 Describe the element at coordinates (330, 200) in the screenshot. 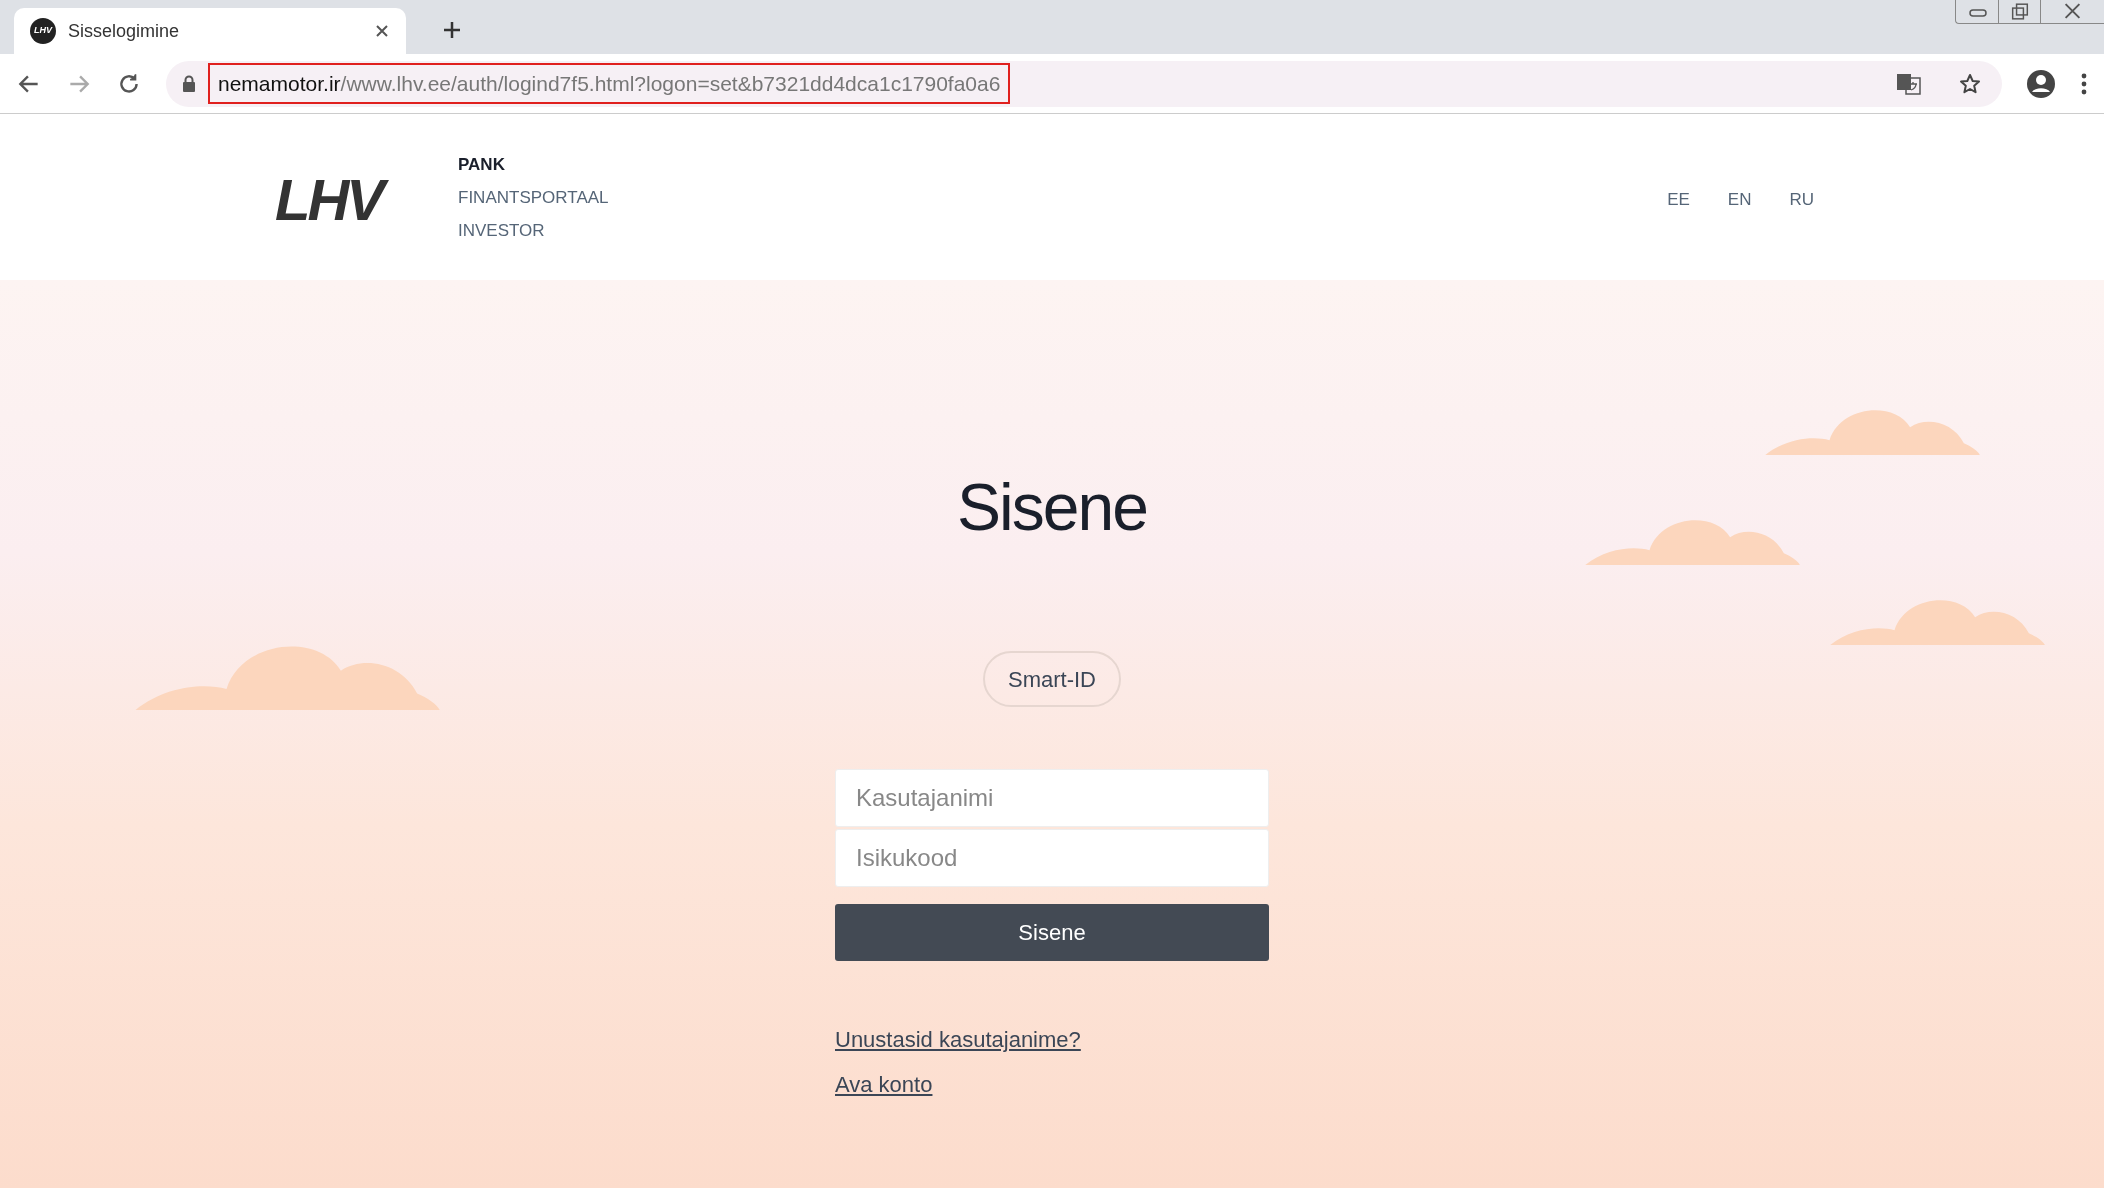

I see `logo: LHV` at that location.